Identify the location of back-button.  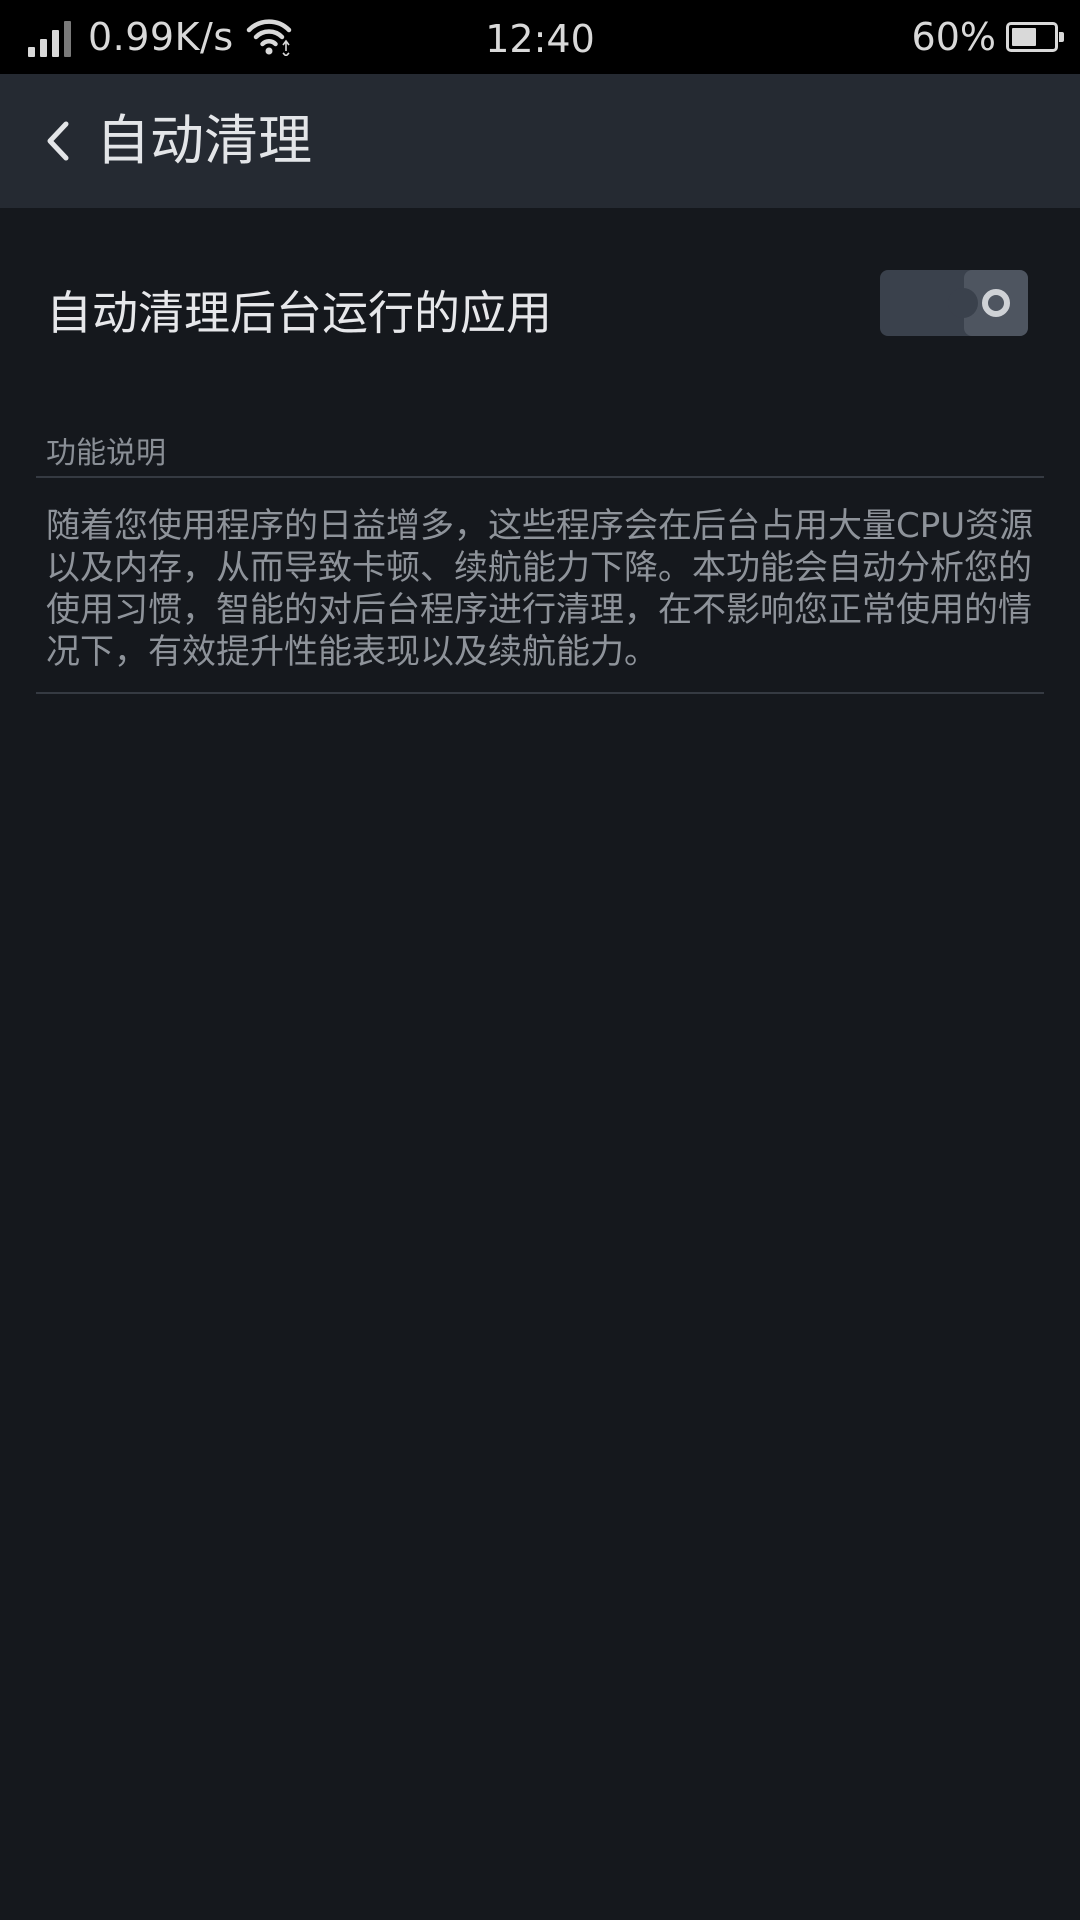
(58, 141).